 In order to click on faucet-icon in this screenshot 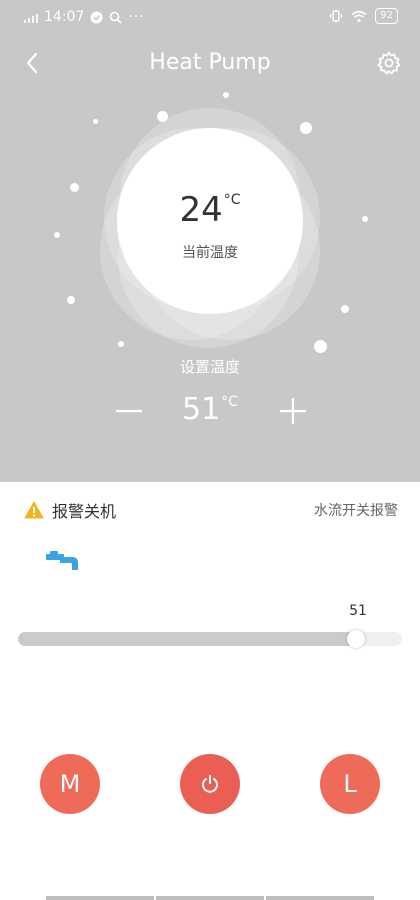, I will do `click(62, 560)`.